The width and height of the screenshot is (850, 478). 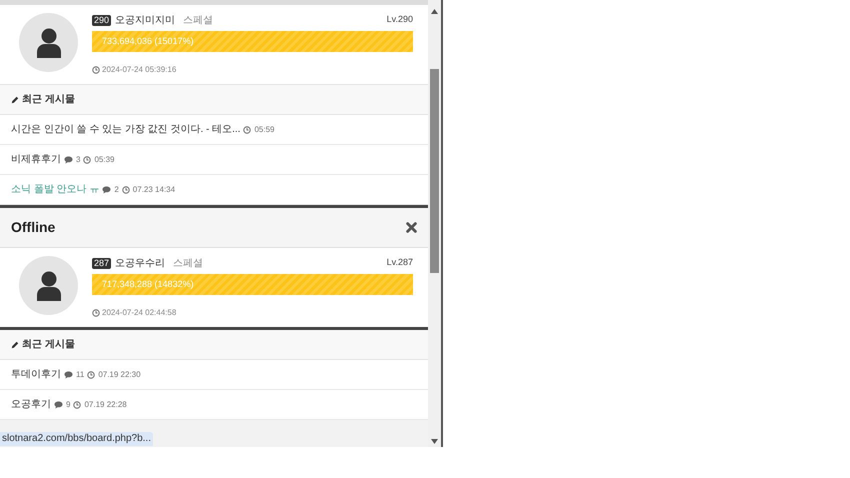 I want to click on post-time: 05:59, so click(x=264, y=130).